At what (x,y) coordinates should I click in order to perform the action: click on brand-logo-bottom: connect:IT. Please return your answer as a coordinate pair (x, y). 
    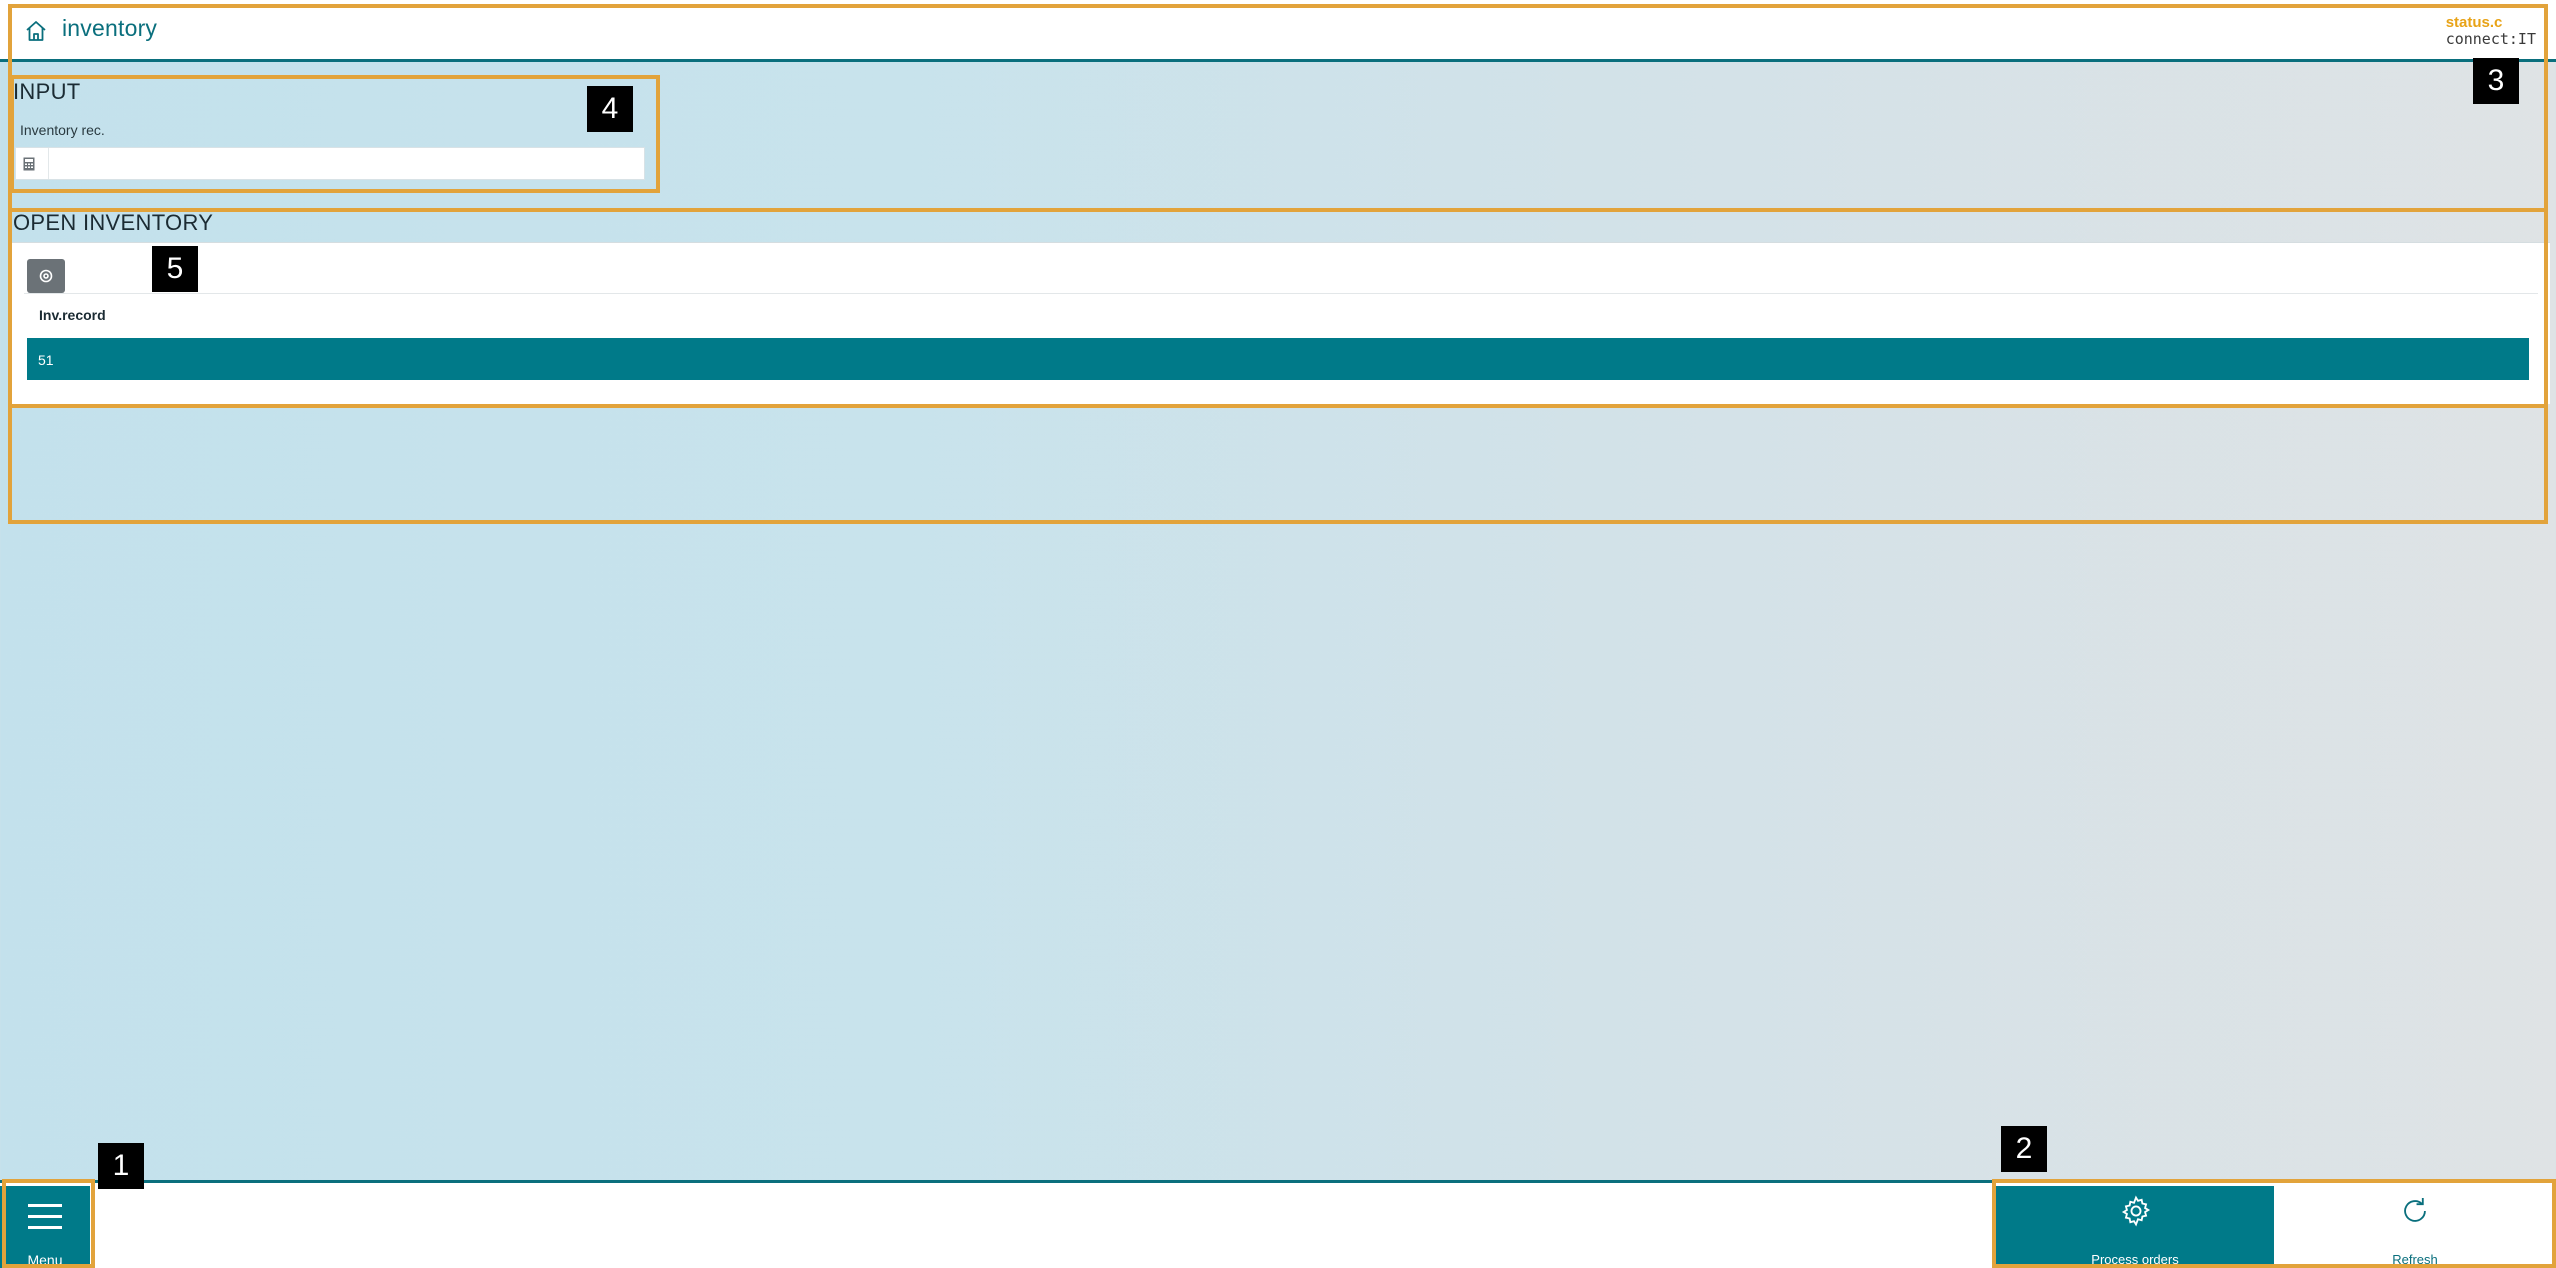
    Looking at the image, I should click on (2490, 39).